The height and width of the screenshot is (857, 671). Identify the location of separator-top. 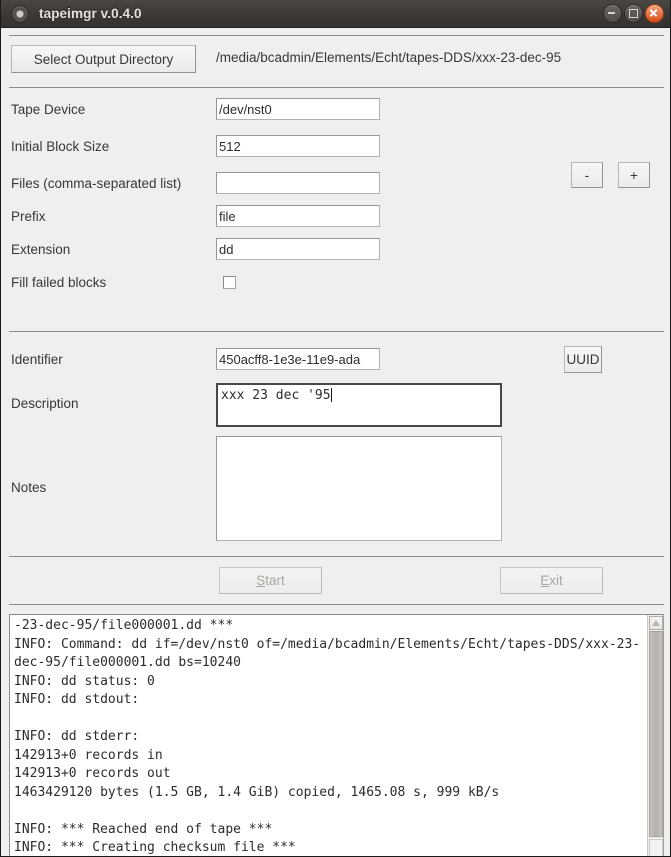
(336, 35).